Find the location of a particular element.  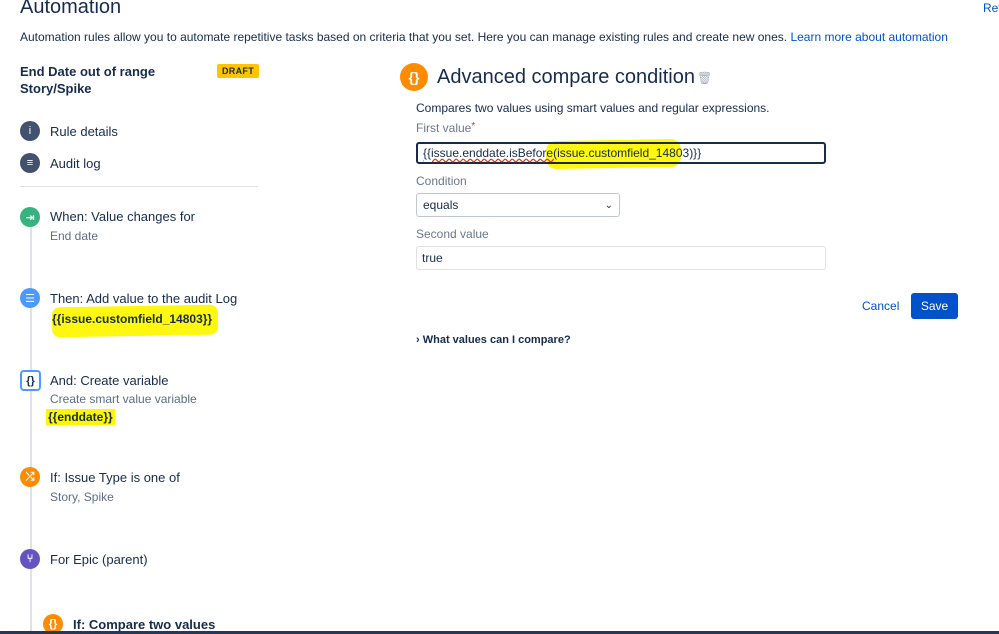

draft-badge: DRAFT is located at coordinates (238, 71).